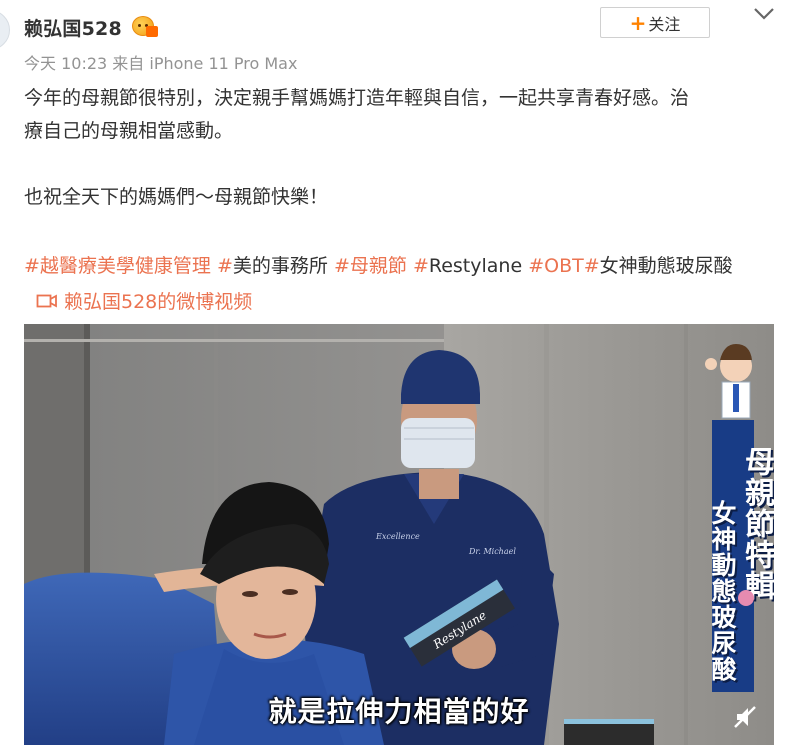 This screenshot has width=798, height=745. I want to click on follow-button: + 关注, so click(655, 22).